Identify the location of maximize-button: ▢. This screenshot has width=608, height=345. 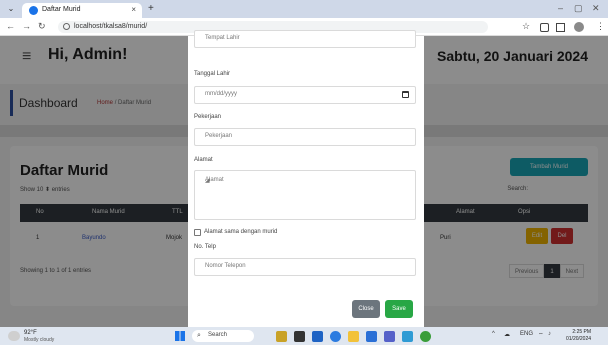
(578, 8).